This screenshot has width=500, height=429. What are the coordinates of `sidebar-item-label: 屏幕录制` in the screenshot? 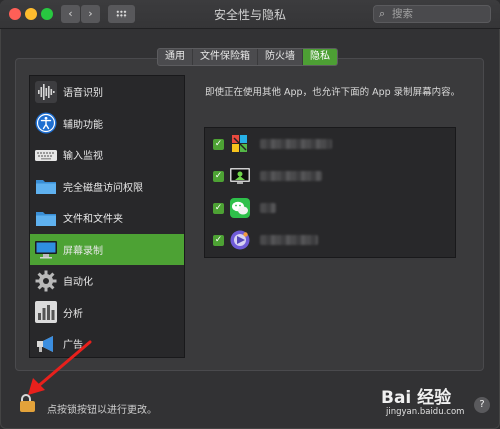 It's located at (83, 251).